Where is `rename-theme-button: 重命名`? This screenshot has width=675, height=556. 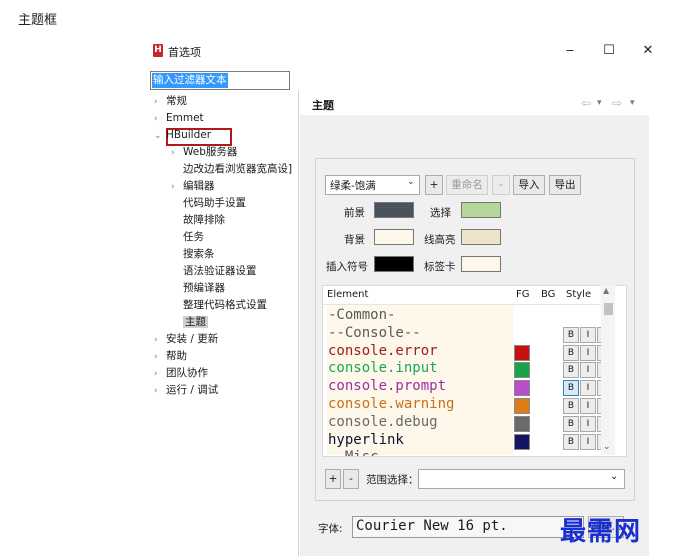 rename-theme-button: 重命名 is located at coordinates (467, 185).